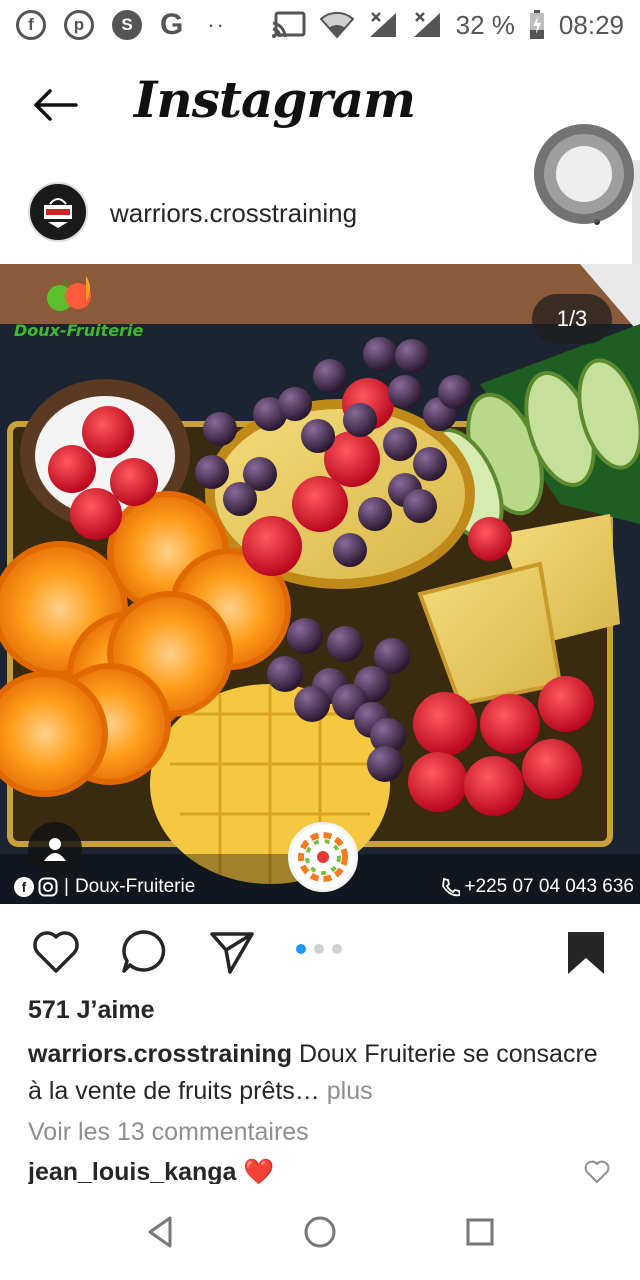  I want to click on notification-icons: f p S G ··, so click(121, 25).